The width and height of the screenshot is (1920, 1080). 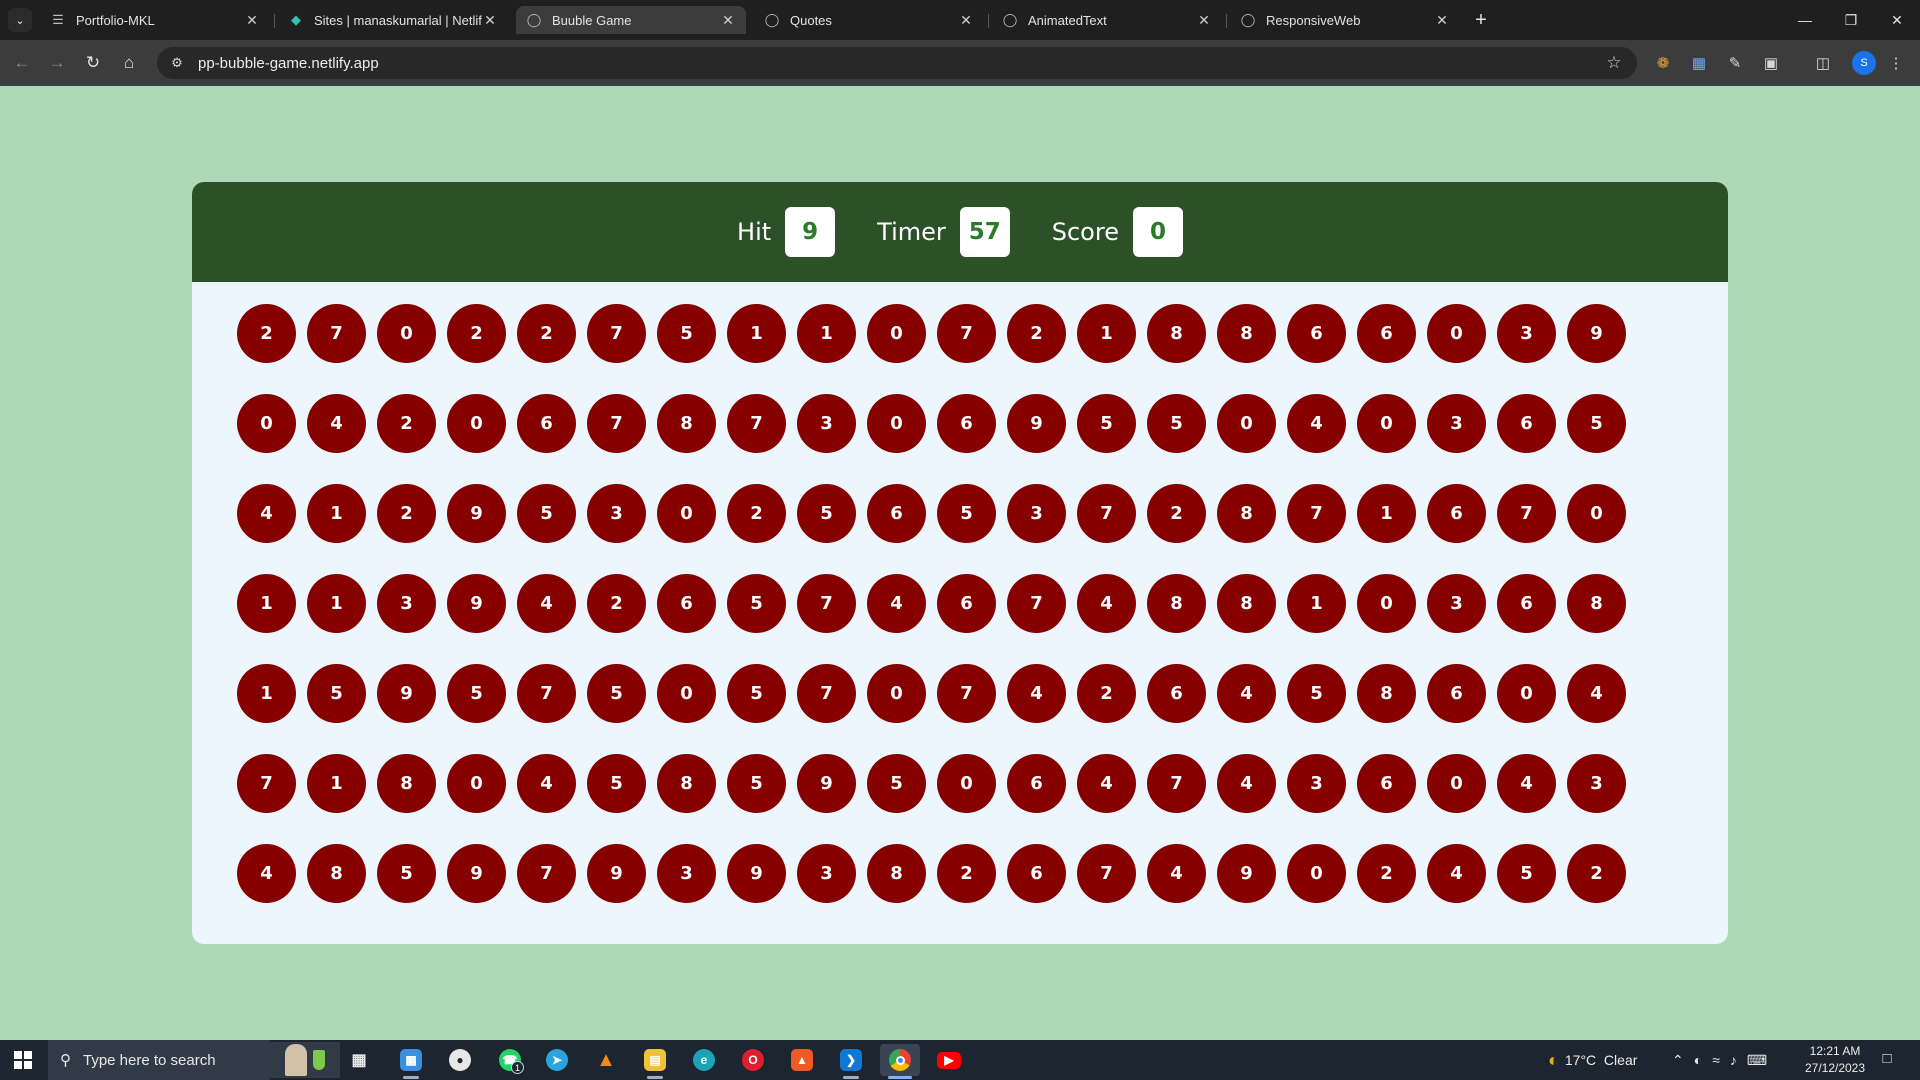 What do you see at coordinates (460, 1060) in the screenshot?
I see `maps-pin-icon: ●` at bounding box center [460, 1060].